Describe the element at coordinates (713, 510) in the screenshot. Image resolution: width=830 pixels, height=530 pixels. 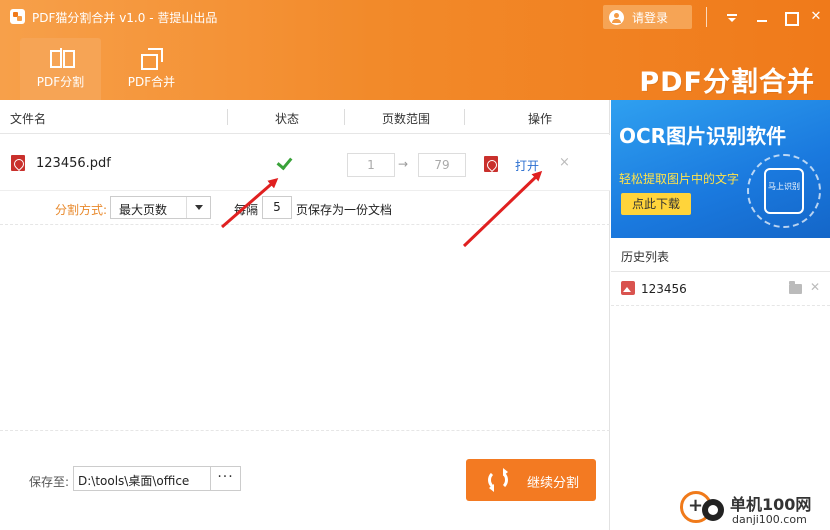
I see `watermark-logo-mark` at that location.